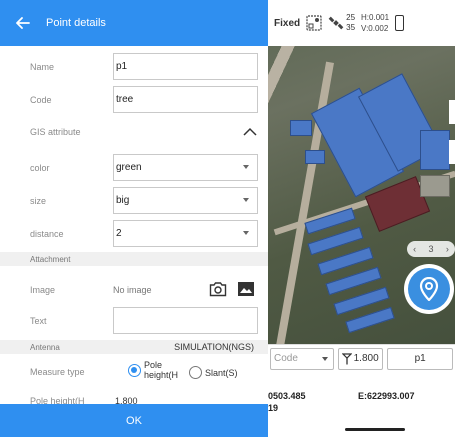  I want to click on map-bottom-toolbar: Code 1.800 p1, so click(361, 358).